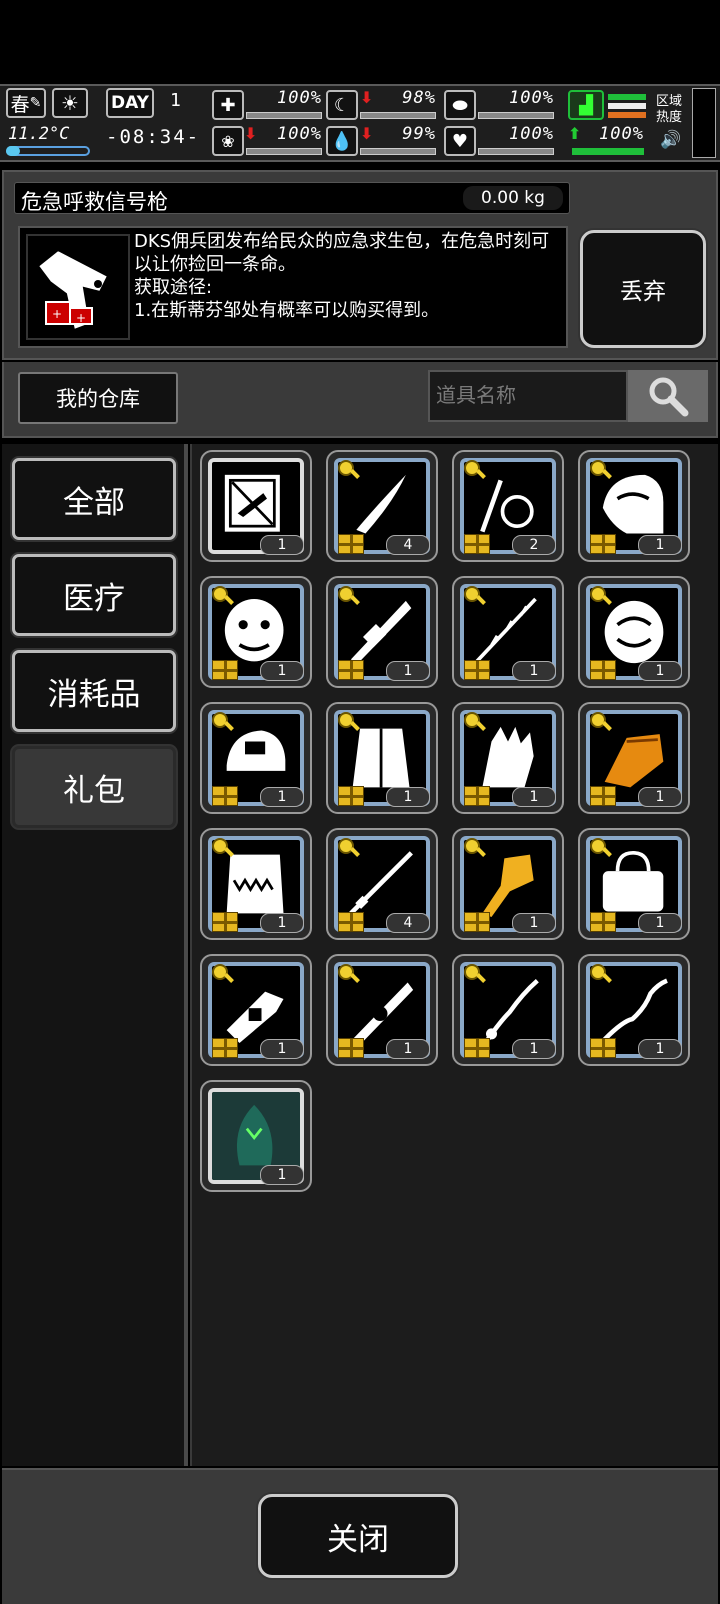 The image size is (720, 1604). I want to click on warehouse-toolbar: 我的仓库, so click(360, 400).